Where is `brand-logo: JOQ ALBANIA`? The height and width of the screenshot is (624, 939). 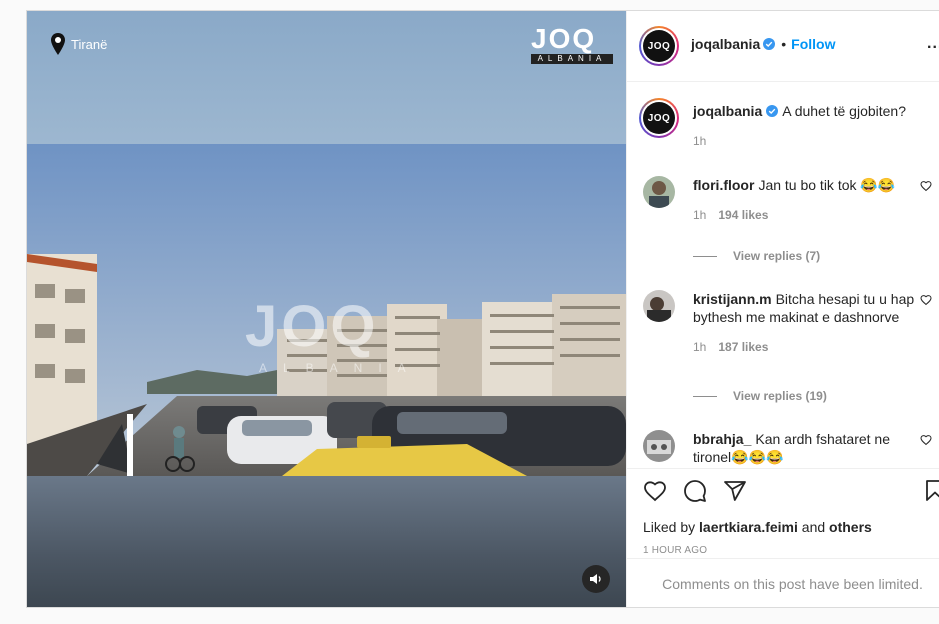 brand-logo: JOQ ALBANIA is located at coordinates (572, 45).